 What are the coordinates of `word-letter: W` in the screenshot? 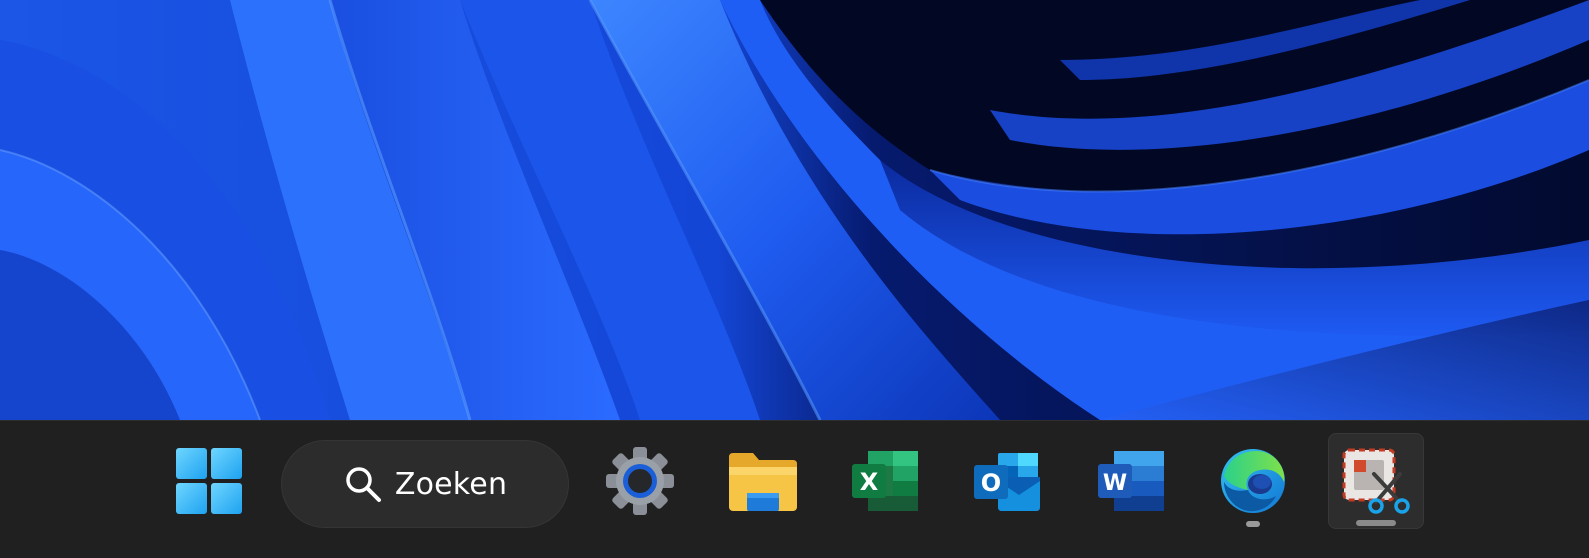 It's located at (1115, 483).